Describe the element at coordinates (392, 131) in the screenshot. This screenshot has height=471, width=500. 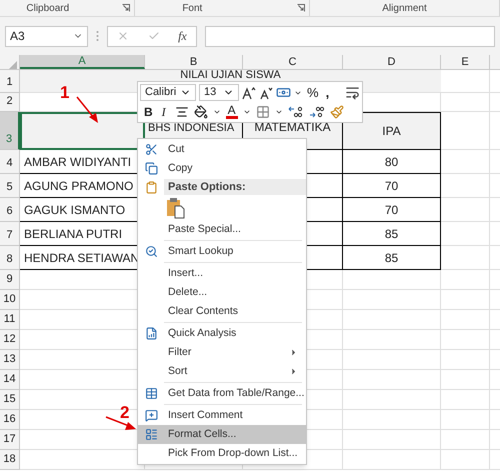
I see `table-cell: IPA` at that location.